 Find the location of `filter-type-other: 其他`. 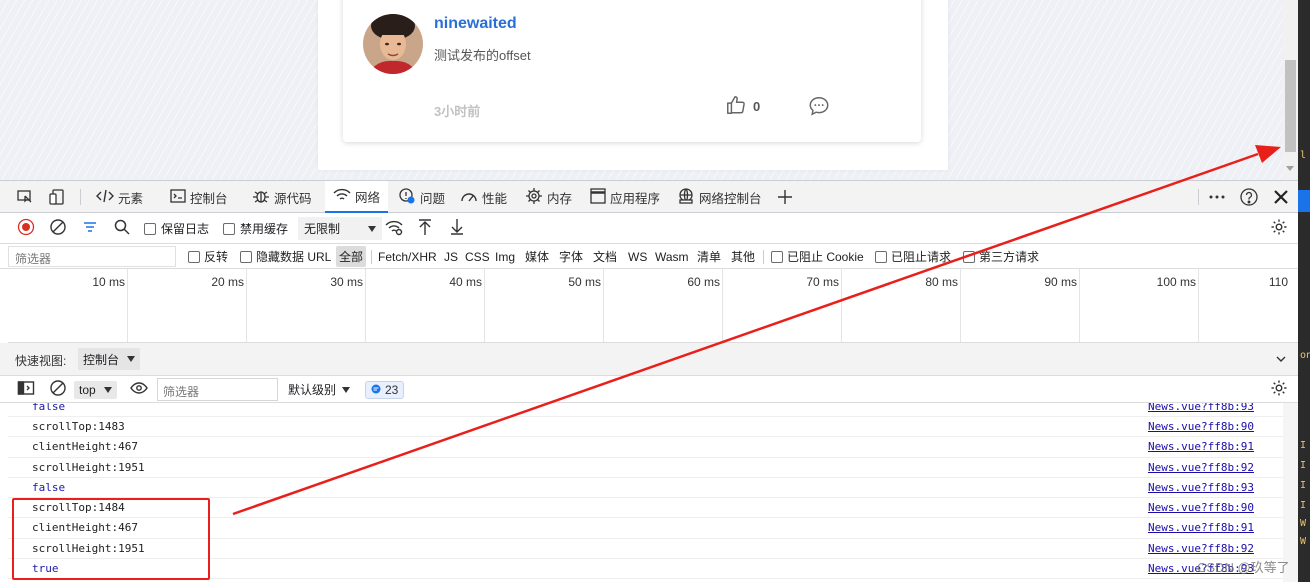

filter-type-other: 其他 is located at coordinates (743, 256).